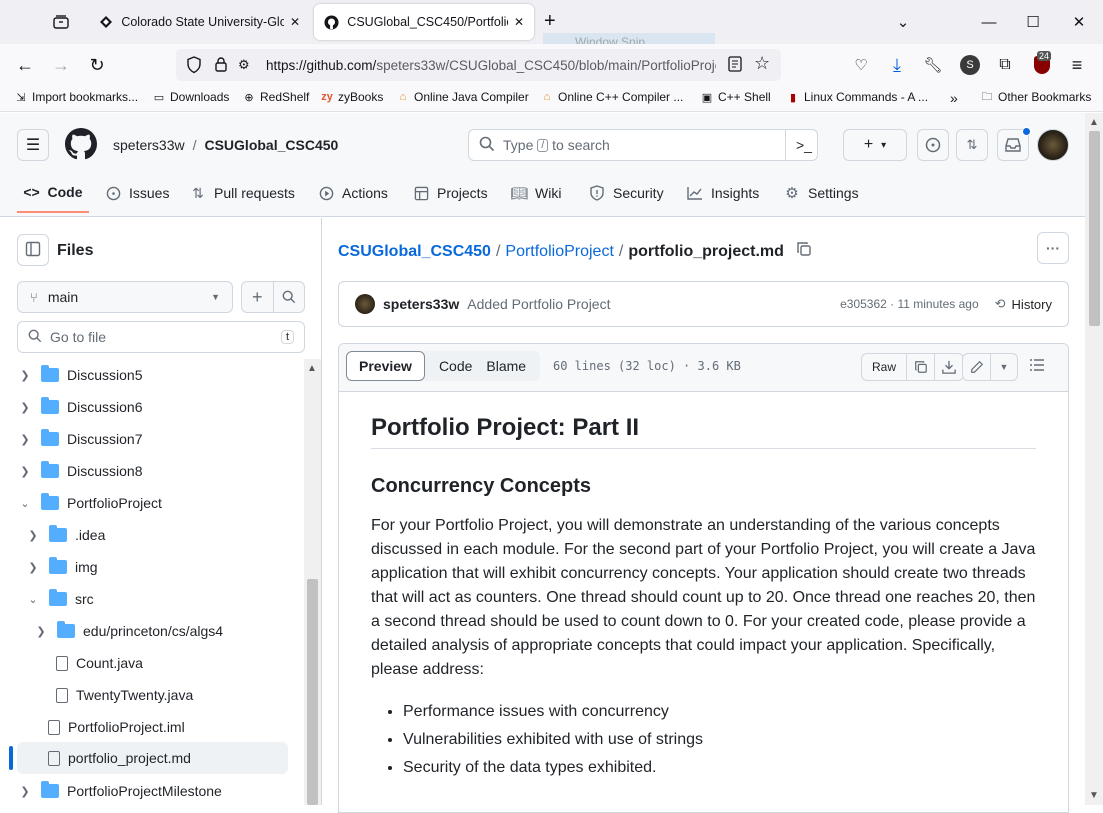  What do you see at coordinates (626, 193) in the screenshot?
I see `tab-security: Security` at bounding box center [626, 193].